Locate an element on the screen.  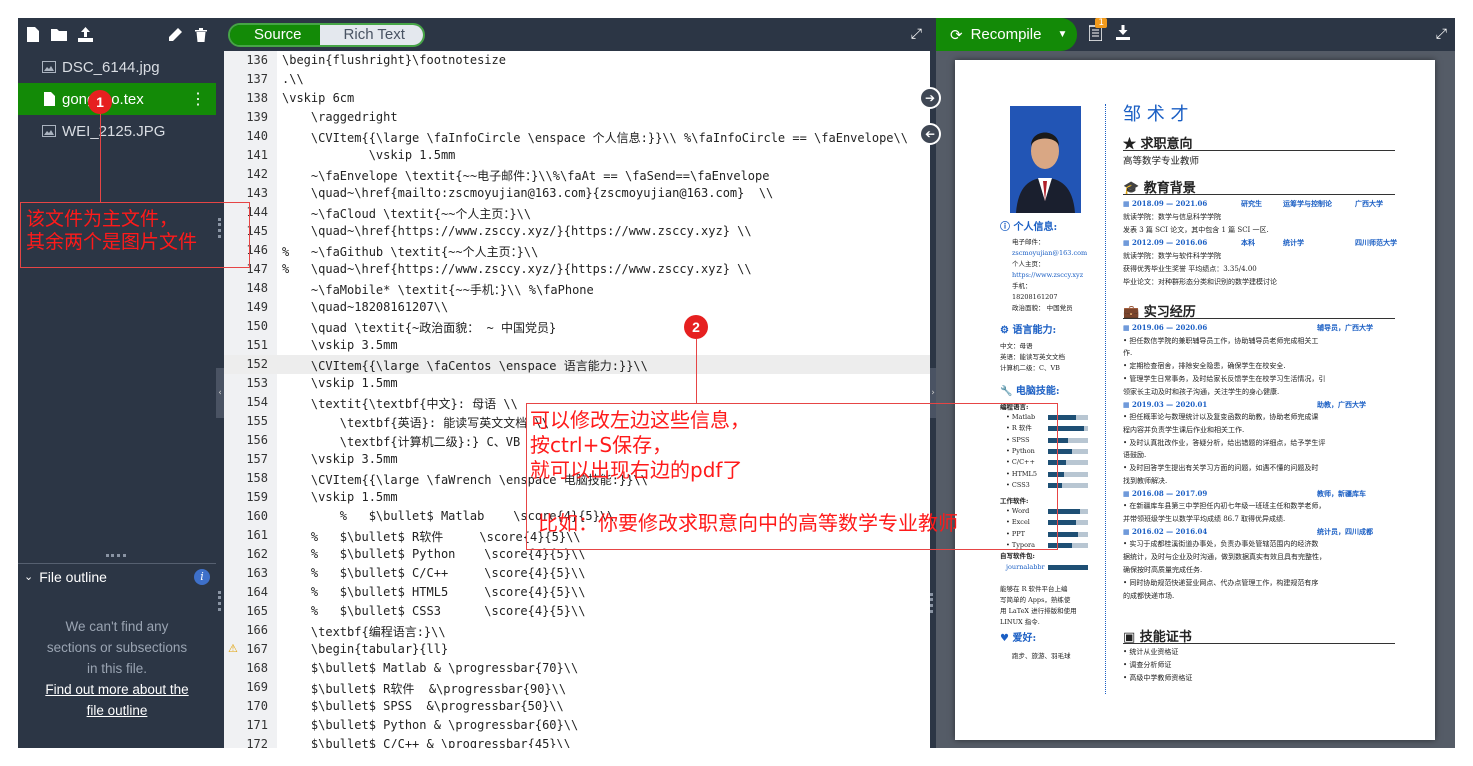
sync-to-code-icon: ➔ is located at coordinates (930, 134).